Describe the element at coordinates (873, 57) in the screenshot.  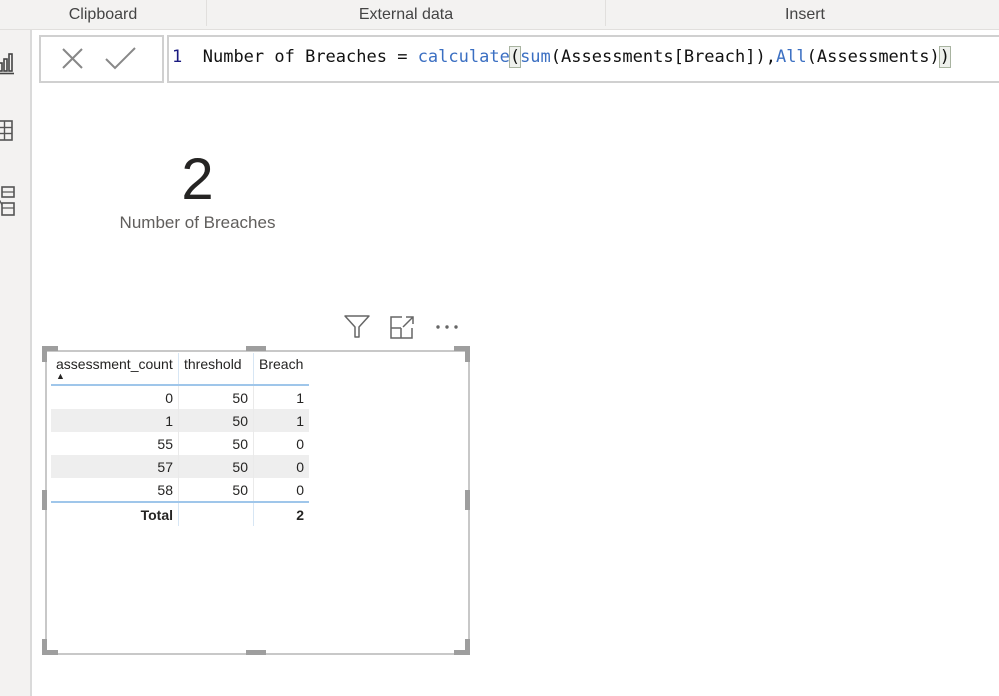
I see `all-arguments: (Assessments)` at that location.